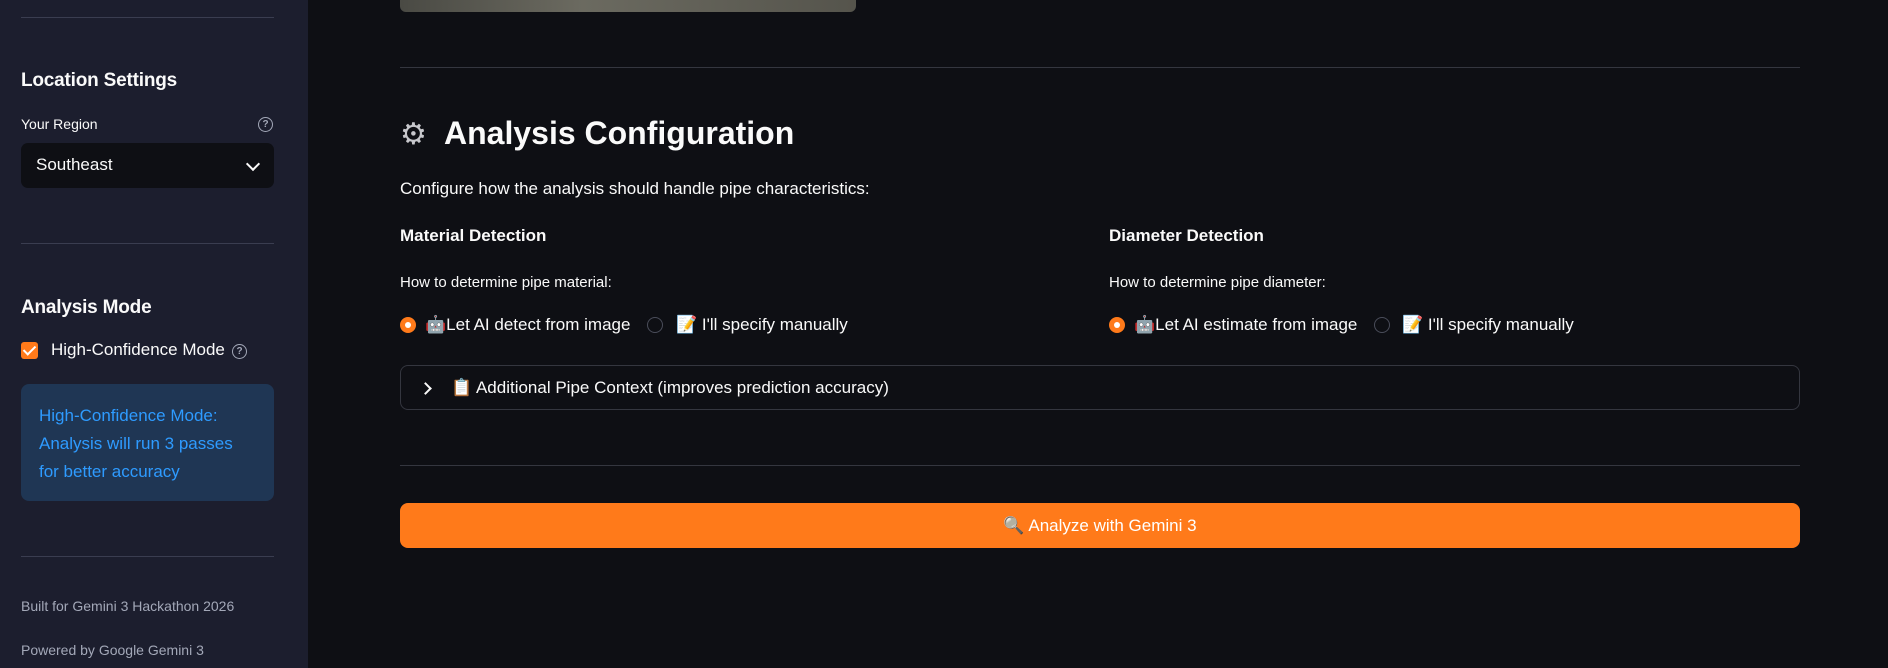 The height and width of the screenshot is (668, 1888). I want to click on material-heading: Material Detection, so click(473, 235).